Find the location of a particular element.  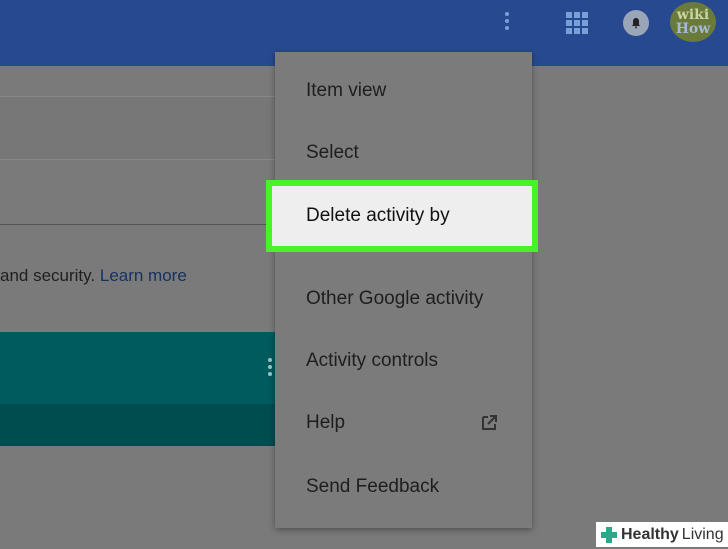

menu-item-activity-controls: Activity controls is located at coordinates (403, 361).